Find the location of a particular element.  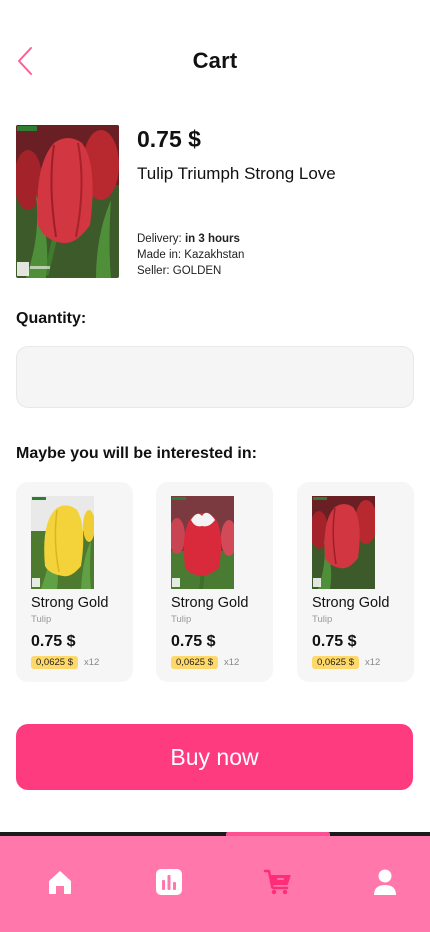

cart-icon is located at coordinates (277, 882).